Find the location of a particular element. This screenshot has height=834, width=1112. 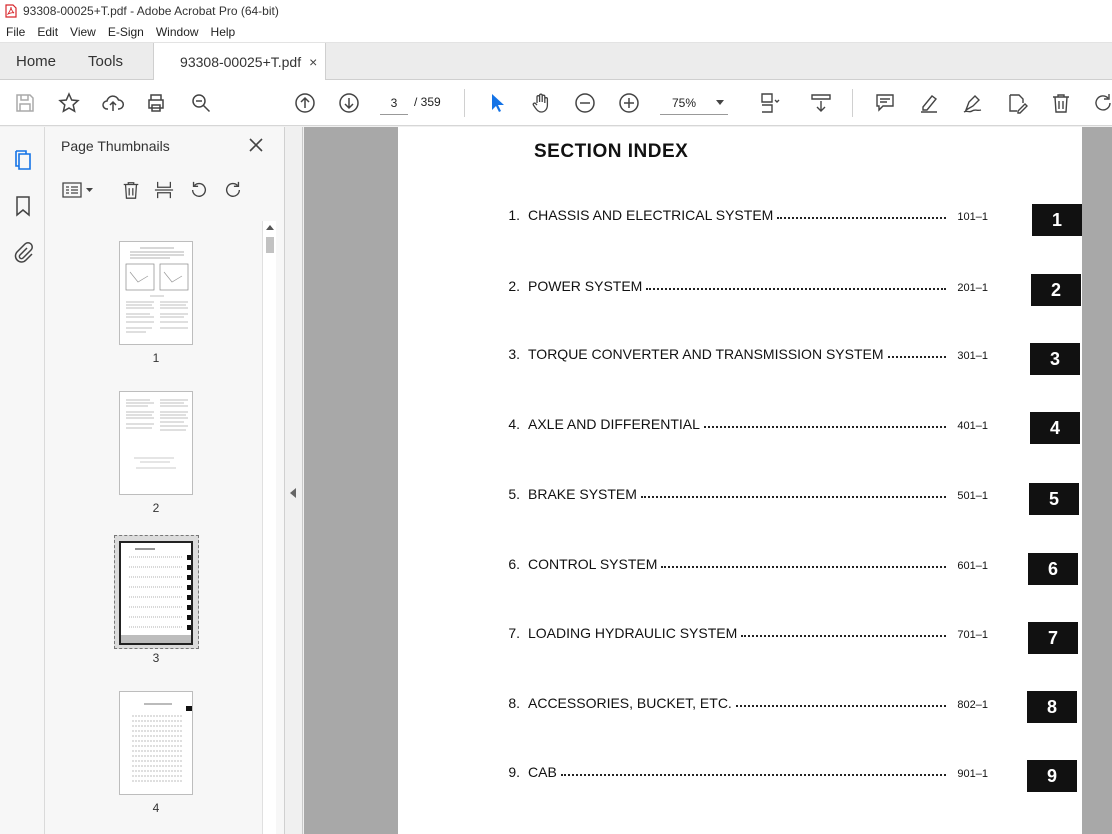

tab-home: Home is located at coordinates (36, 61).